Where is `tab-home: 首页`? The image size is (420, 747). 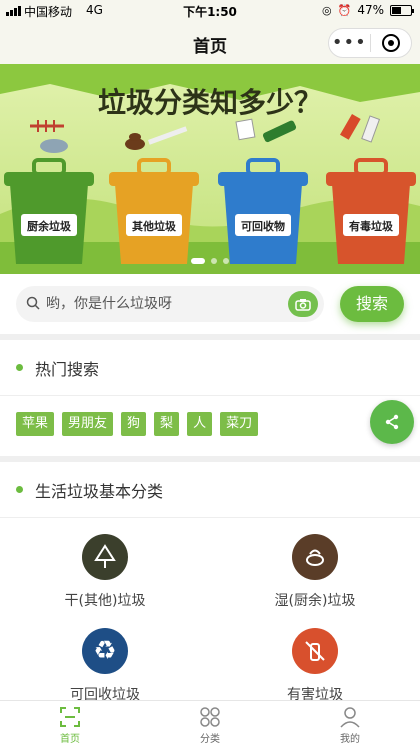
tab-home: 首页 is located at coordinates (70, 724).